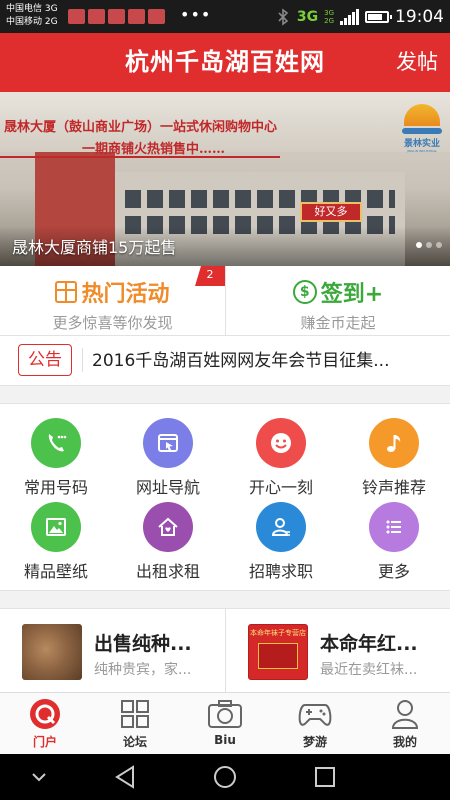  Describe the element at coordinates (393, 571) in the screenshot. I see `shortcut-label: 更多` at that location.